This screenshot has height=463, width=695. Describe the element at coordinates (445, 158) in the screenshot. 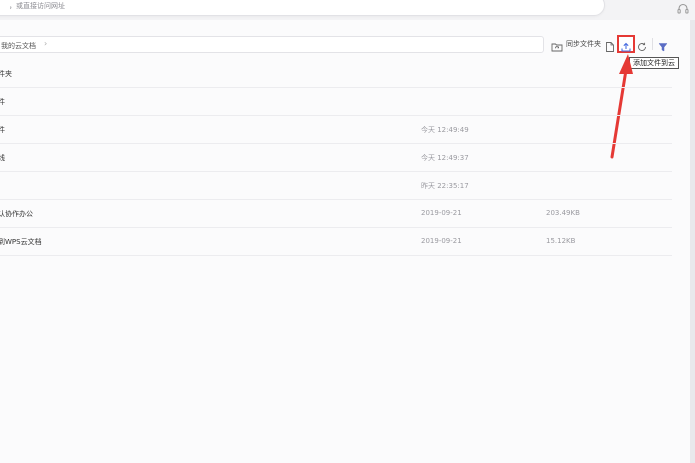

I see `file-time: 今天 12:49:37` at that location.